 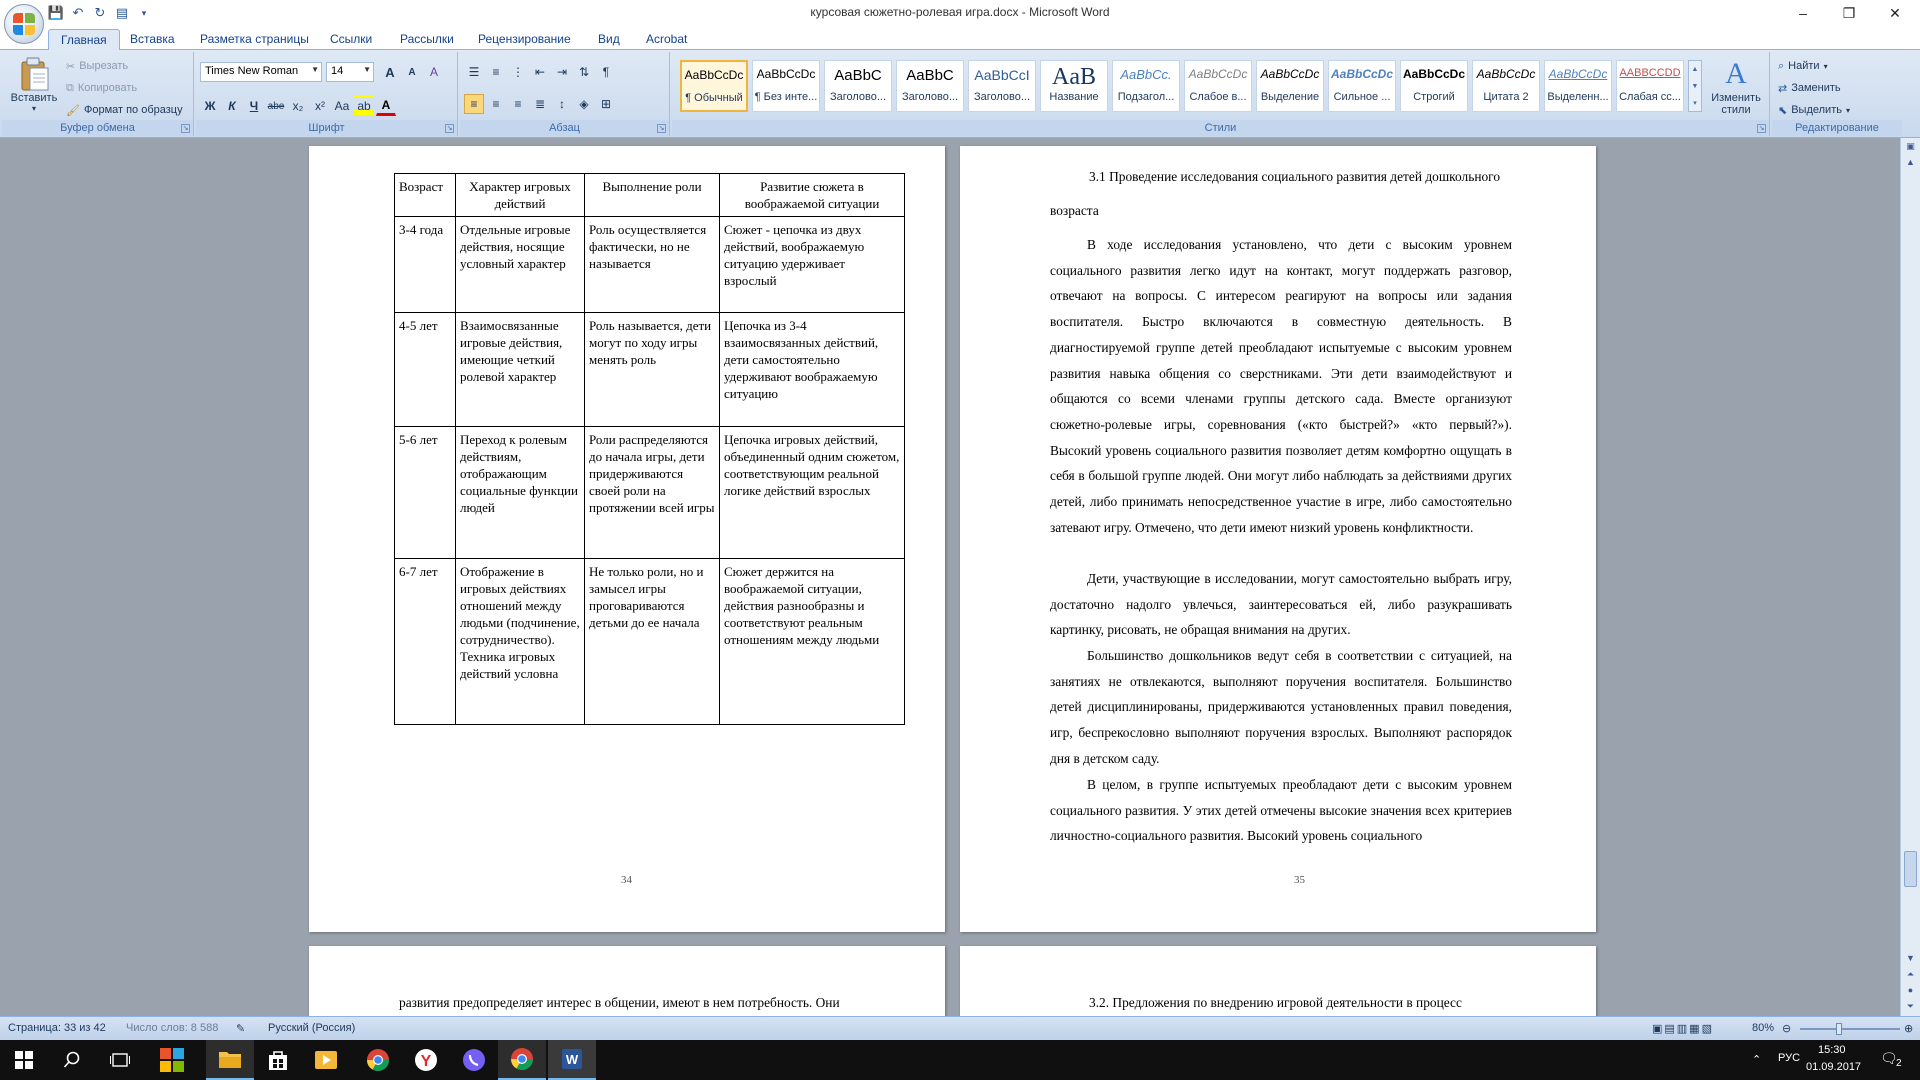 I want to click on style-tile: AaB Название, so click(x=1074, y=86).